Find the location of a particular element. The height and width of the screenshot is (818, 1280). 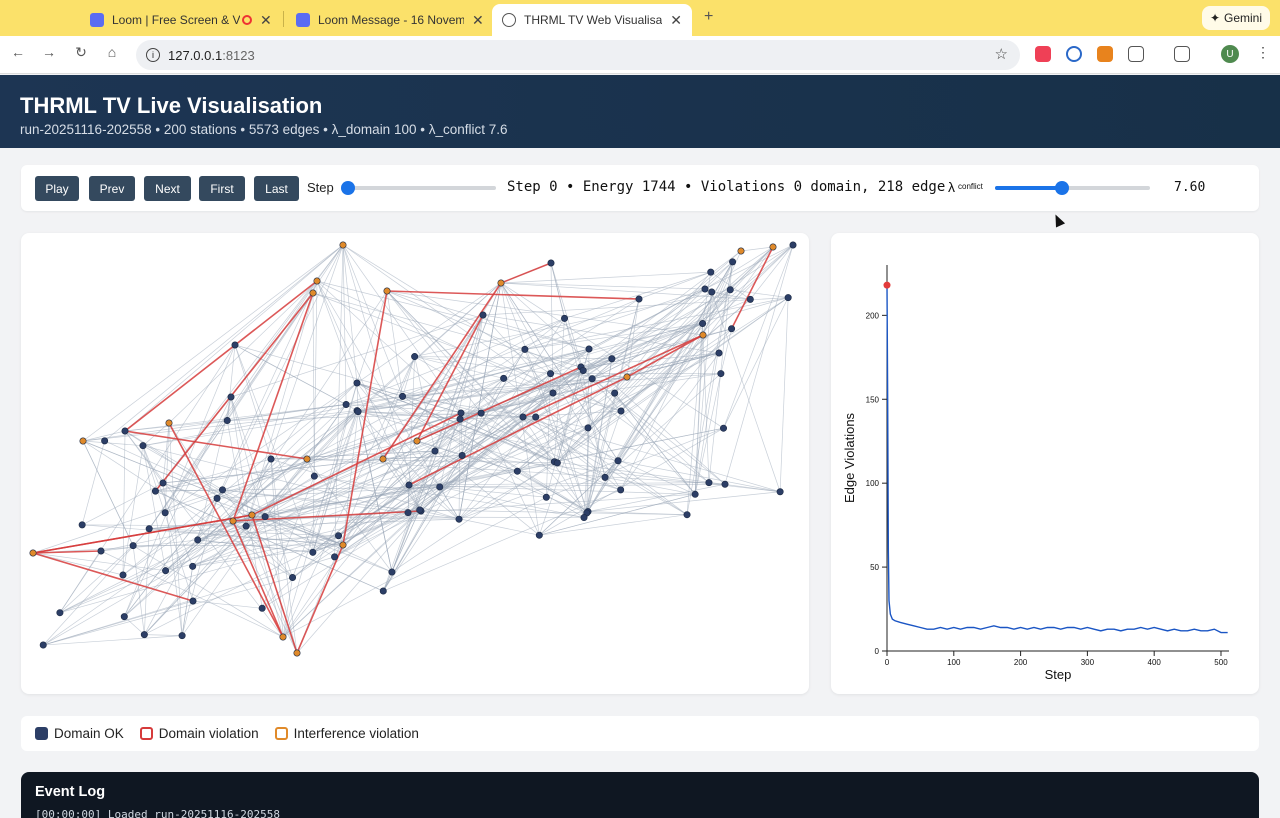

legend-item-interference-violation: Interference violation is located at coordinates (346, 733).